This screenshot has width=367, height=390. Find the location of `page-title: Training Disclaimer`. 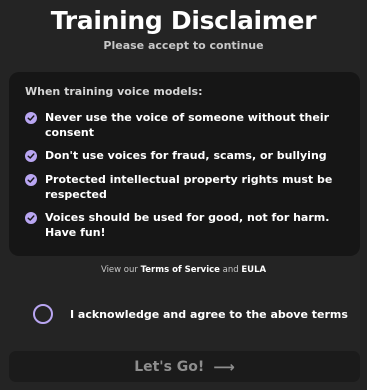

page-title: Training Disclaimer is located at coordinates (183, 20).